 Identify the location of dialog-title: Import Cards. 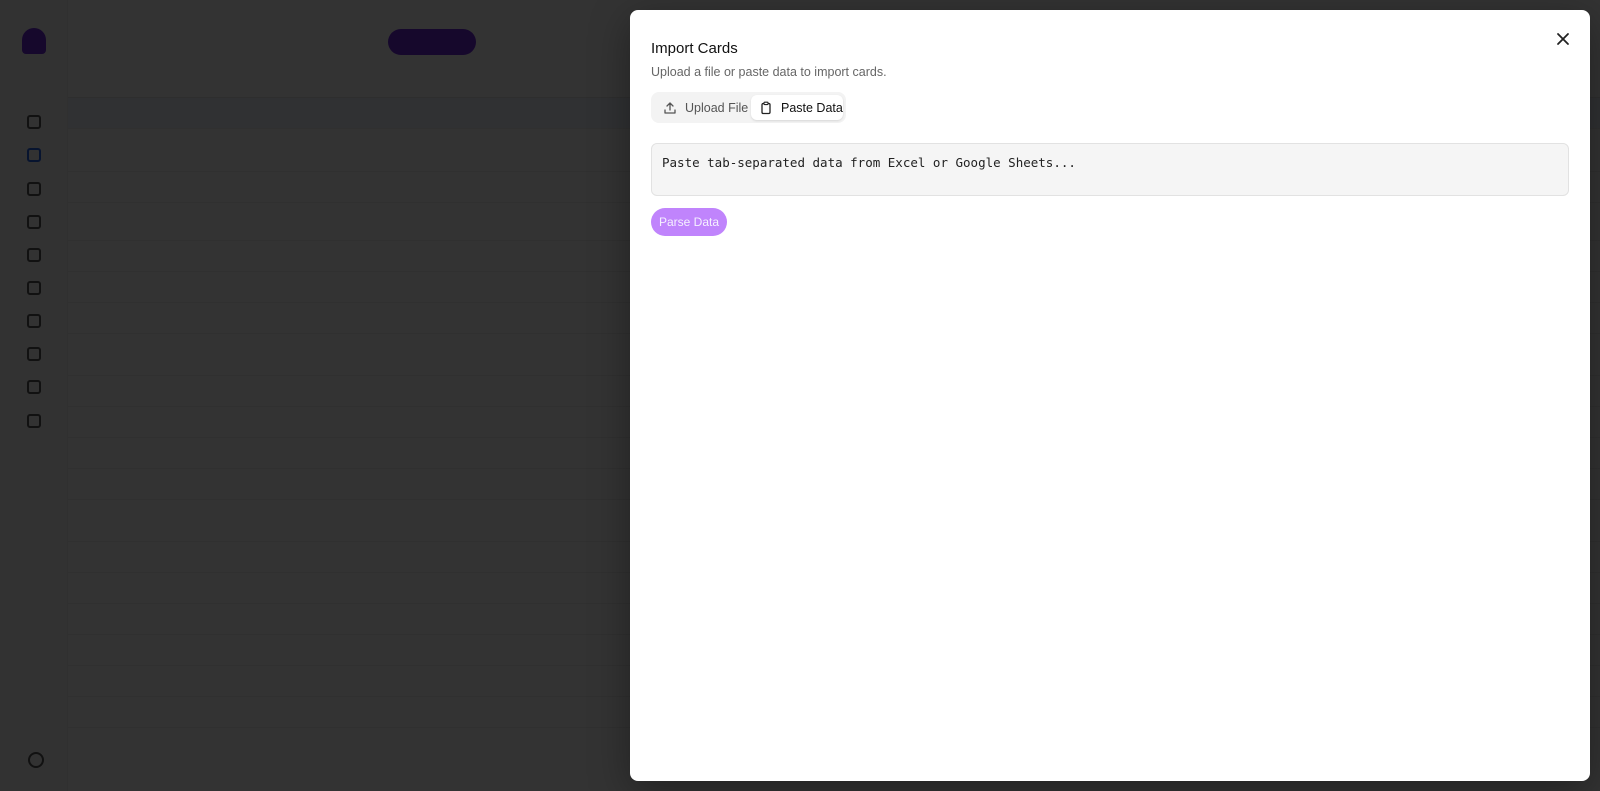
(694, 48).